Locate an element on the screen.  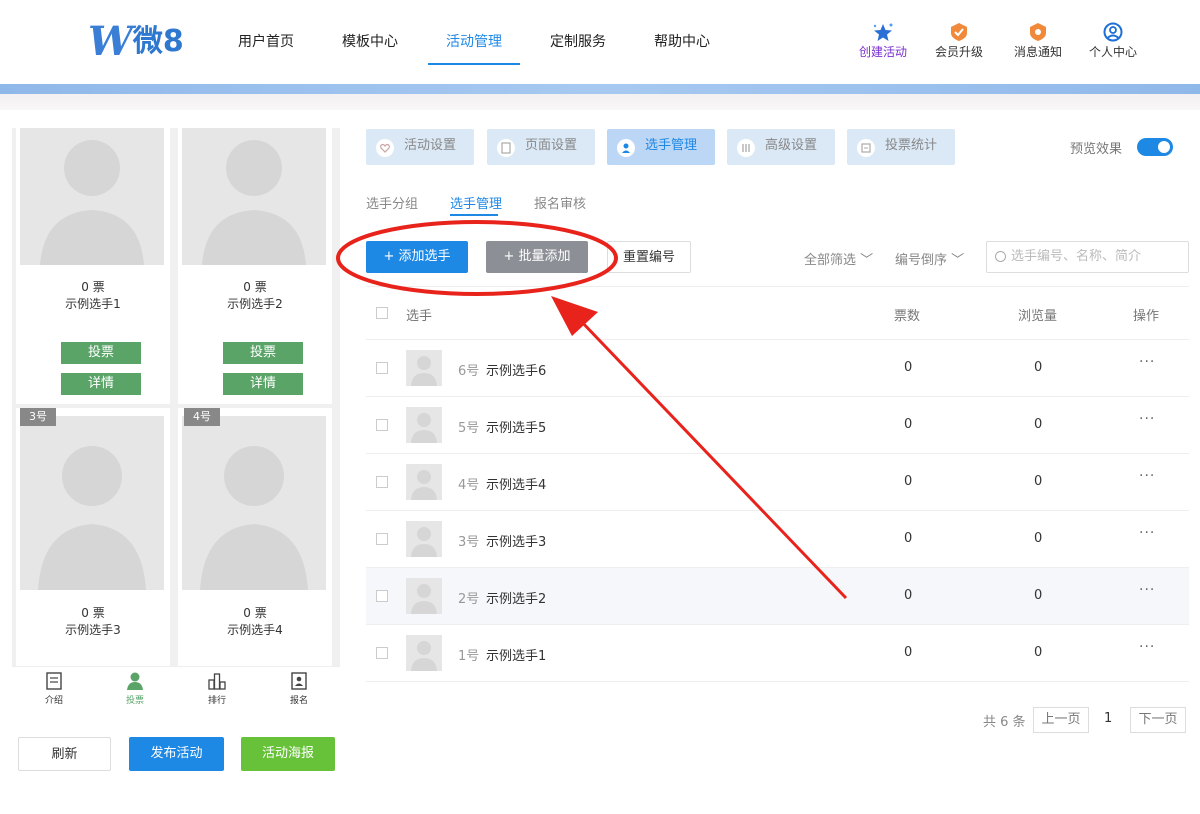
personal-center-button: 个人中心 is located at coordinates (1113, 41).